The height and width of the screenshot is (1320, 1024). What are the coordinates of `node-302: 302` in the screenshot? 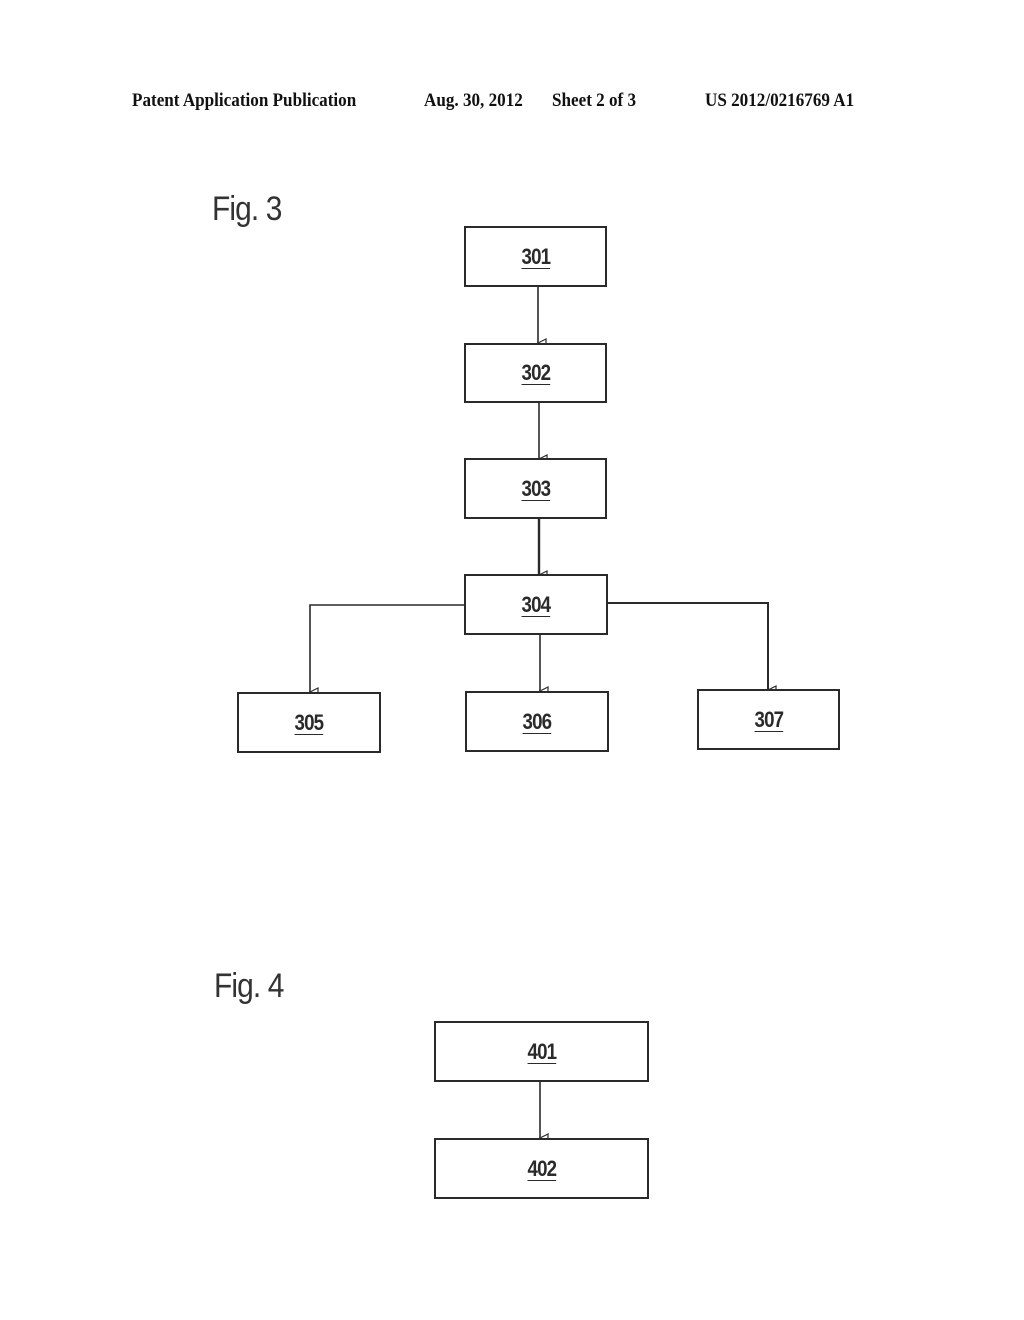 It's located at (535, 373).